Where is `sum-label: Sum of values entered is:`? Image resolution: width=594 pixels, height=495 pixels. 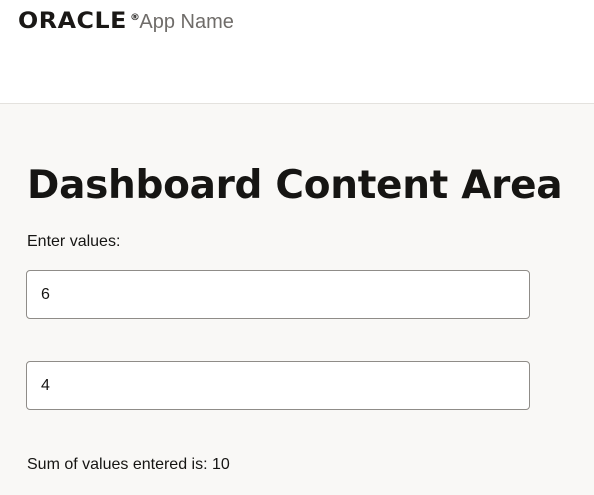 sum-label: Sum of values entered is: is located at coordinates (117, 464).